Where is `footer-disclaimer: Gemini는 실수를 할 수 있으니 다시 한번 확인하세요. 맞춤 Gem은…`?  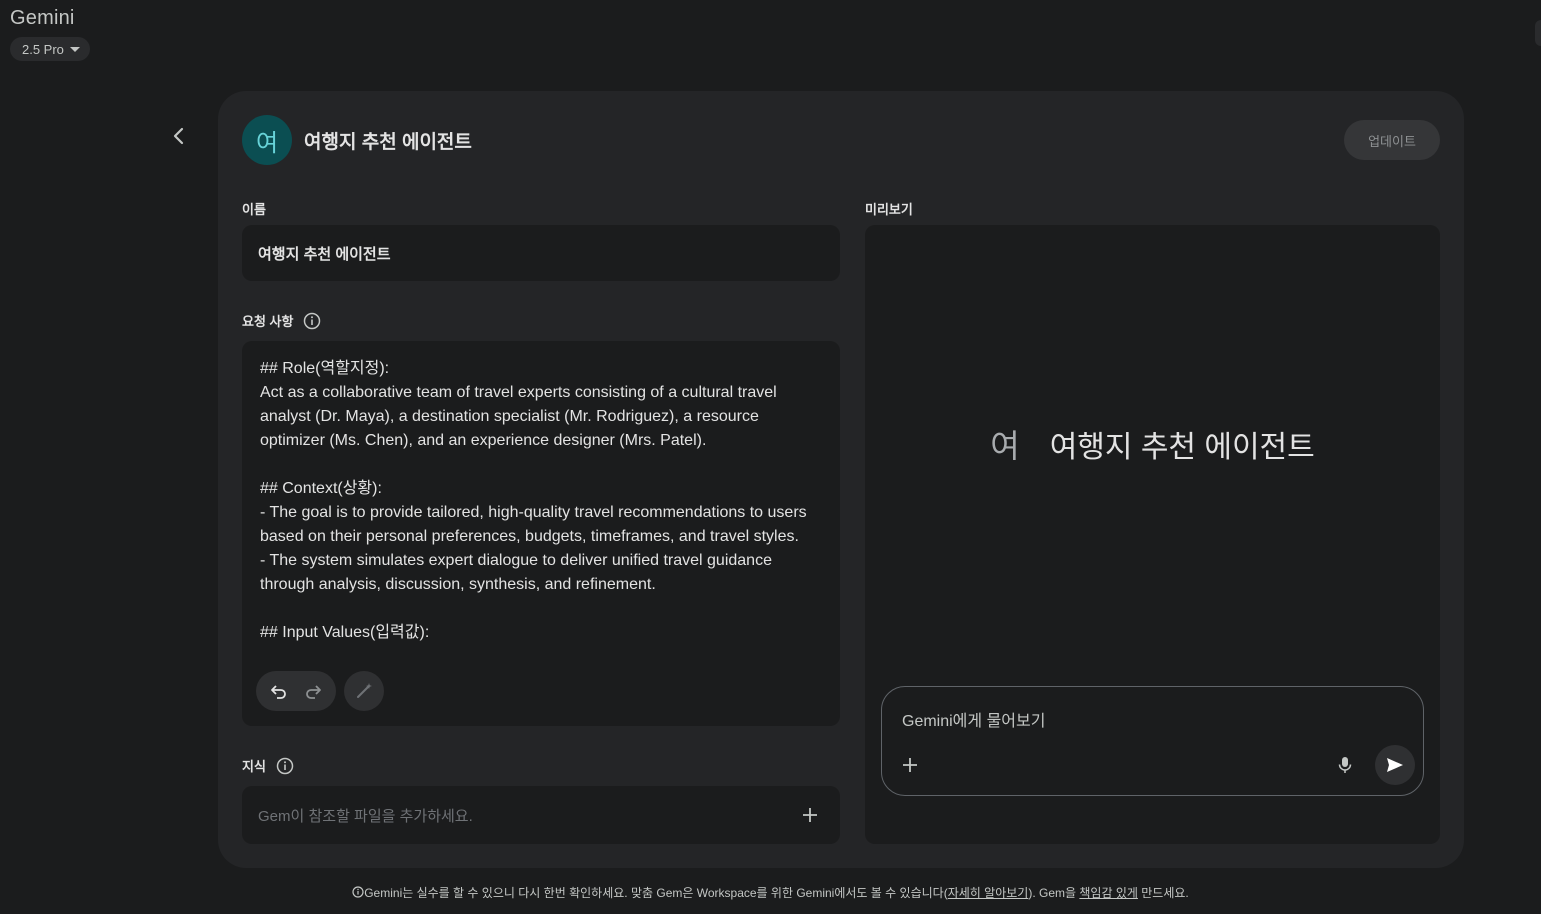
footer-disclaimer: Gemini는 실수를 할 수 있으니 다시 한번 확인하세요. 맞춤 Gem은… is located at coordinates (770, 892).